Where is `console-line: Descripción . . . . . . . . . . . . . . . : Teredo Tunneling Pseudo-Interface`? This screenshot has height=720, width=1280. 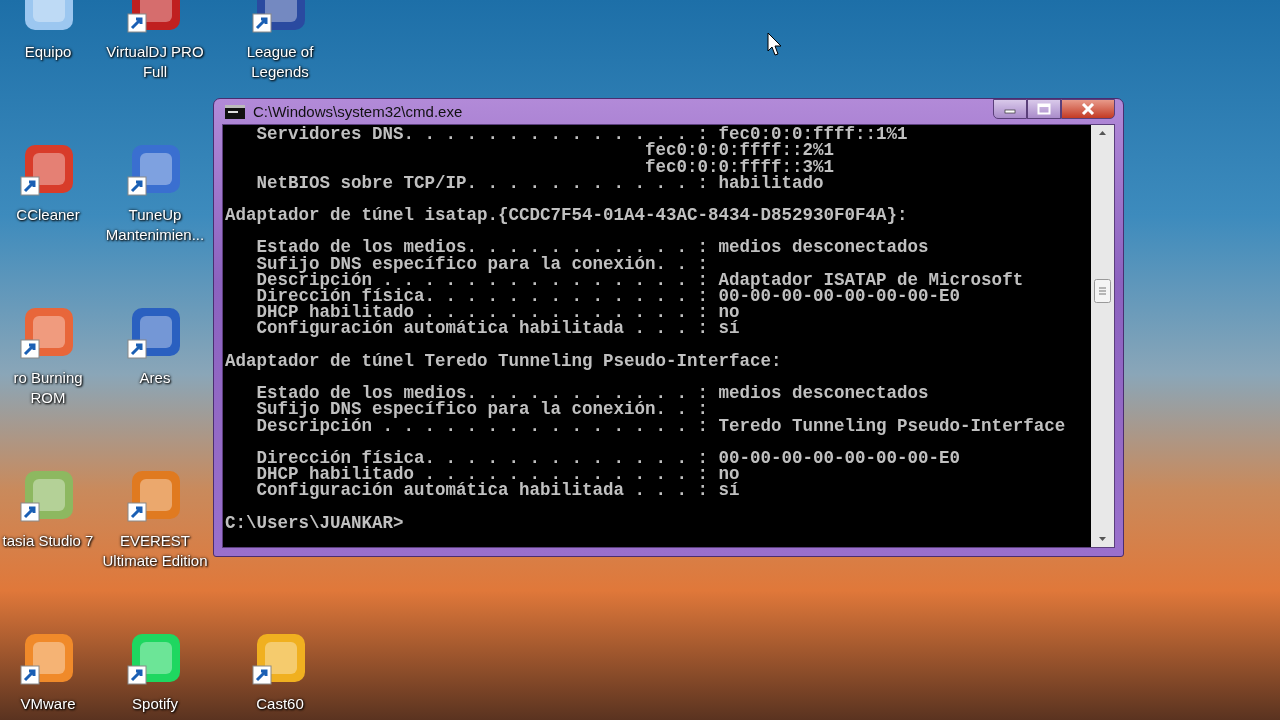 console-line: Descripción . . . . . . . . . . . . . . . : Teredo Tunneling Pseudo-Interface is located at coordinates (661, 425).